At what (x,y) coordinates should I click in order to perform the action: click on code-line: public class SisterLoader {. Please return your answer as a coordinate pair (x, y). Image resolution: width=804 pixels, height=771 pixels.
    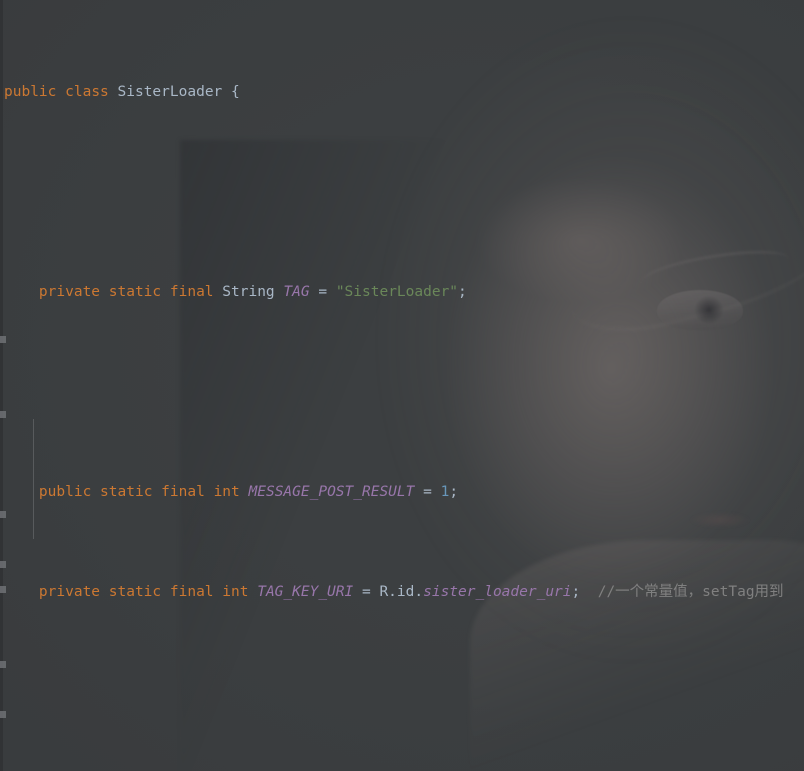
    Looking at the image, I should click on (402, 92).